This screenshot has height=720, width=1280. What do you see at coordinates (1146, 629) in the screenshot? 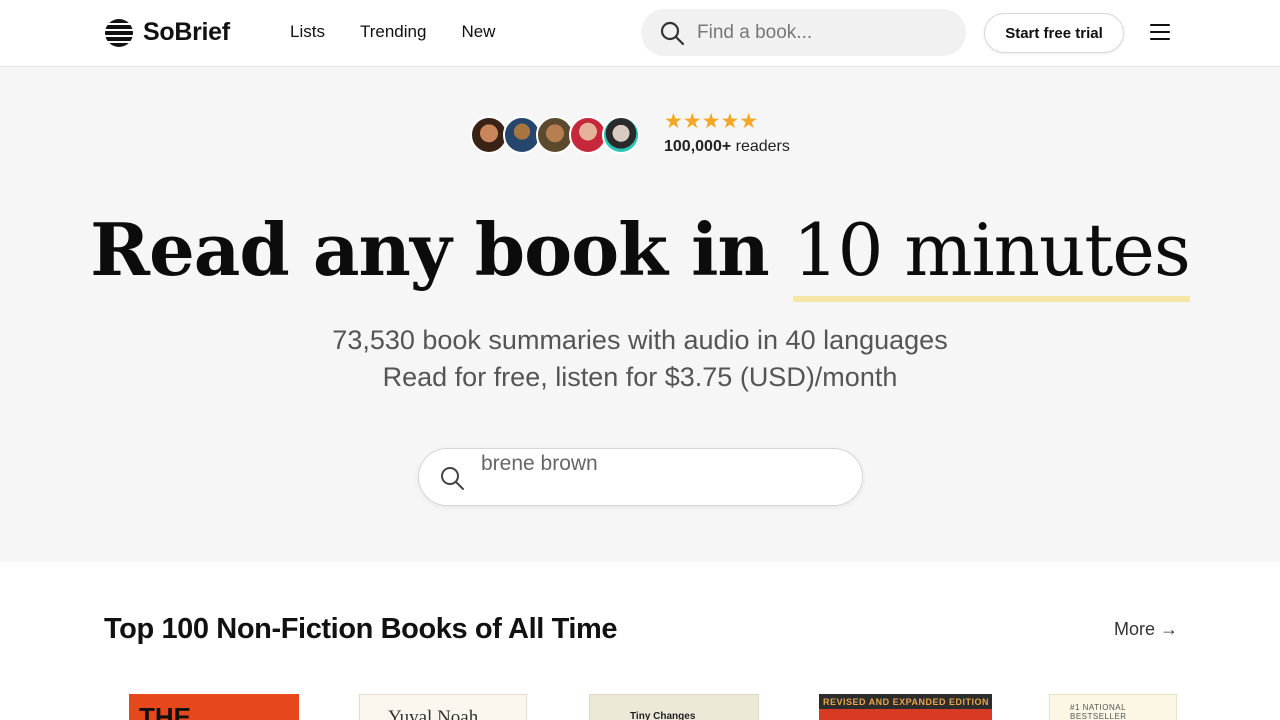
I see `more-link: More →` at bounding box center [1146, 629].